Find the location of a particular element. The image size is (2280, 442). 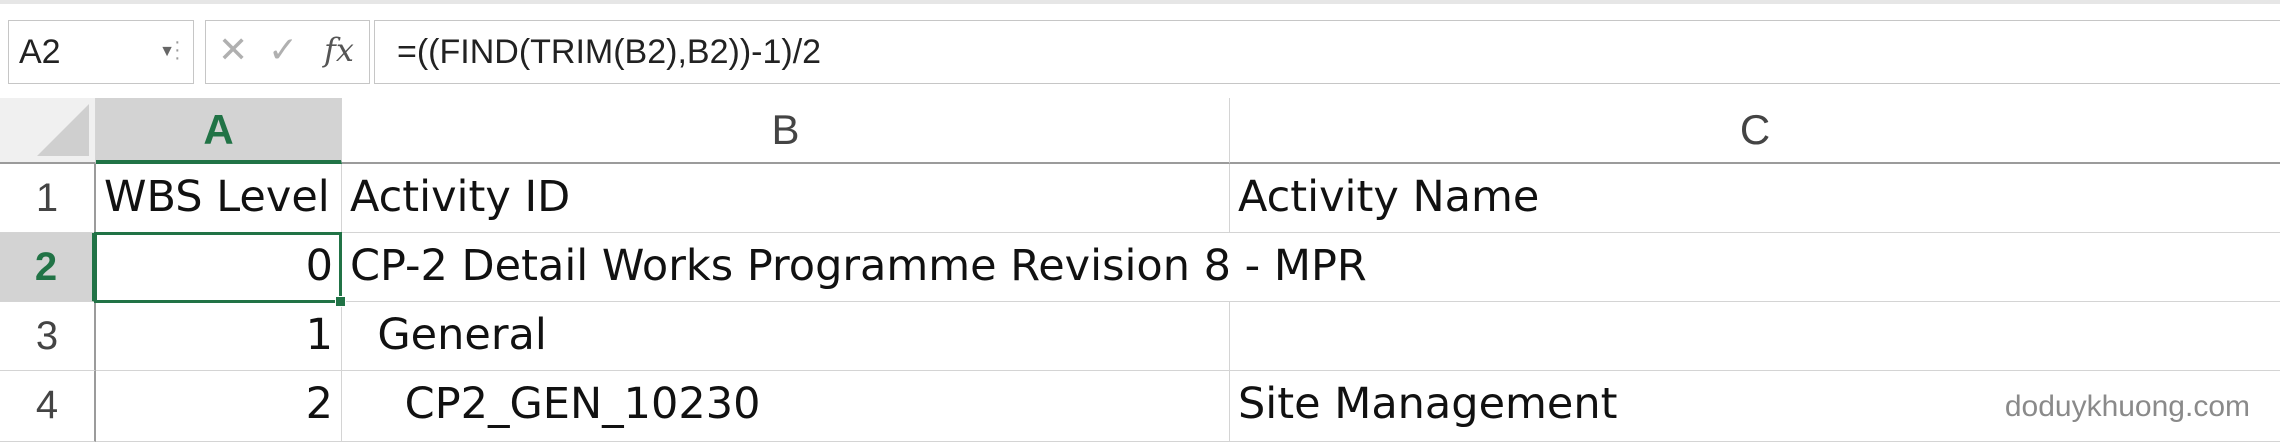

cancel-icon: ✕ is located at coordinates (233, 50).